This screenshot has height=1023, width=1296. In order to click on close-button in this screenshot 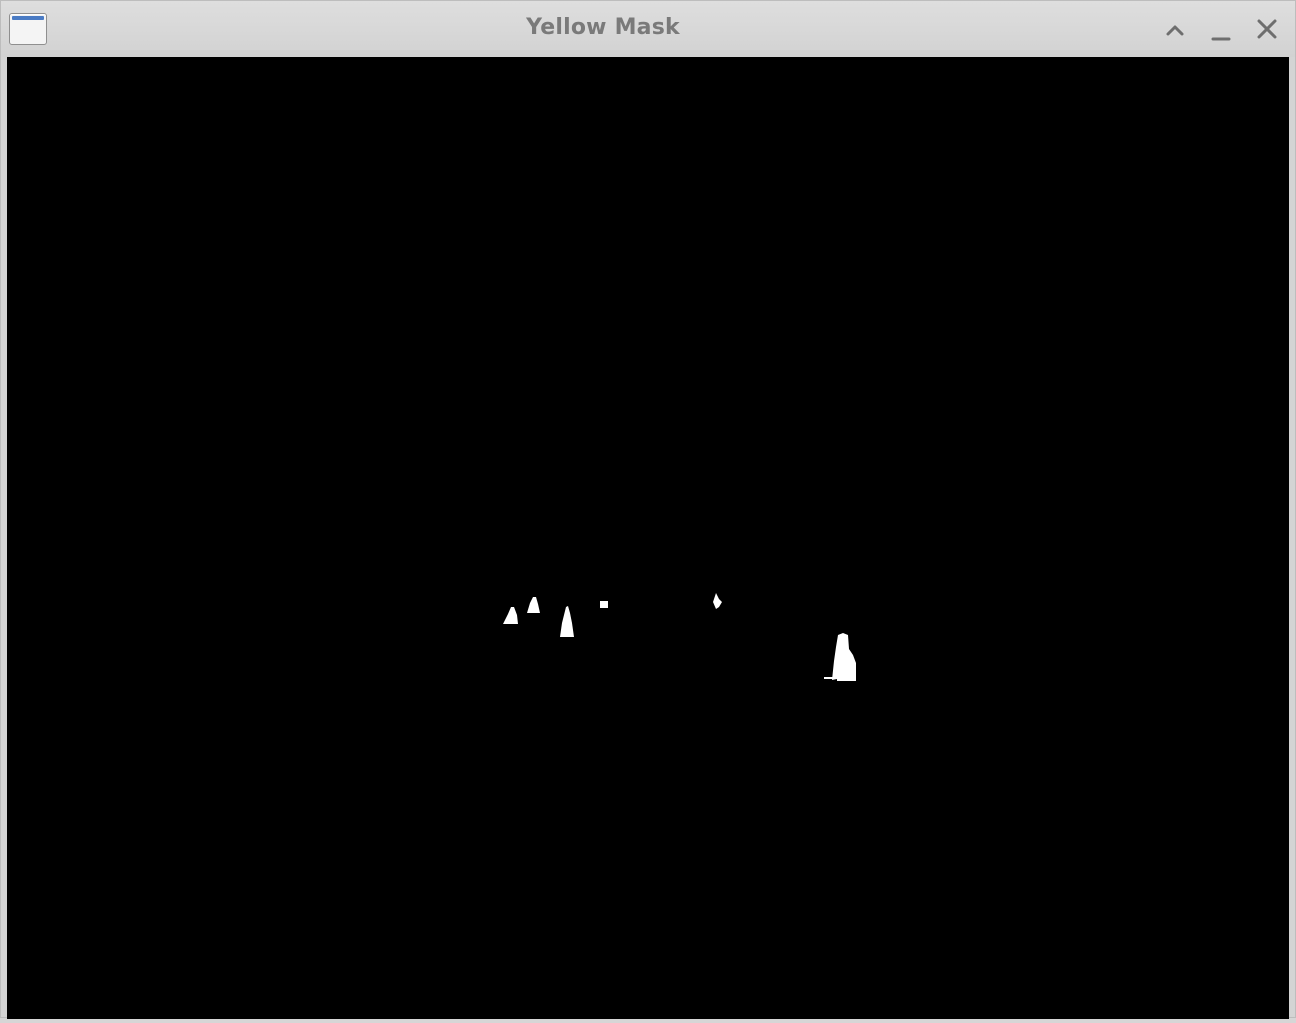, I will do `click(1267, 29)`.